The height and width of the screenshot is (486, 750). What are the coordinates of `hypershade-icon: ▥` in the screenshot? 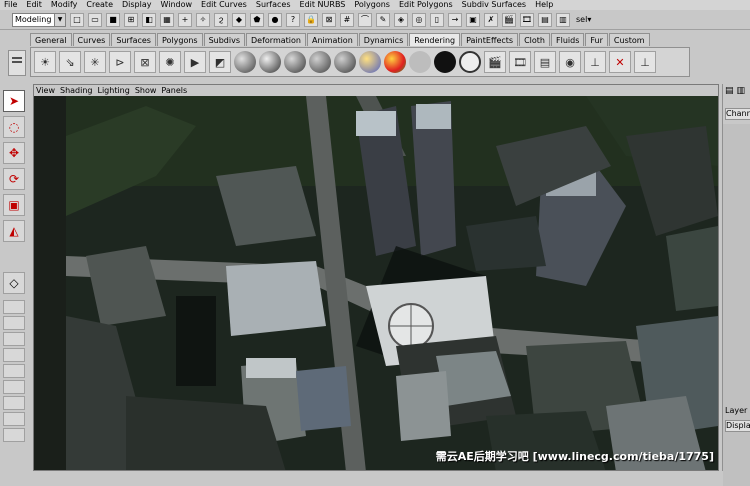 It's located at (563, 19).